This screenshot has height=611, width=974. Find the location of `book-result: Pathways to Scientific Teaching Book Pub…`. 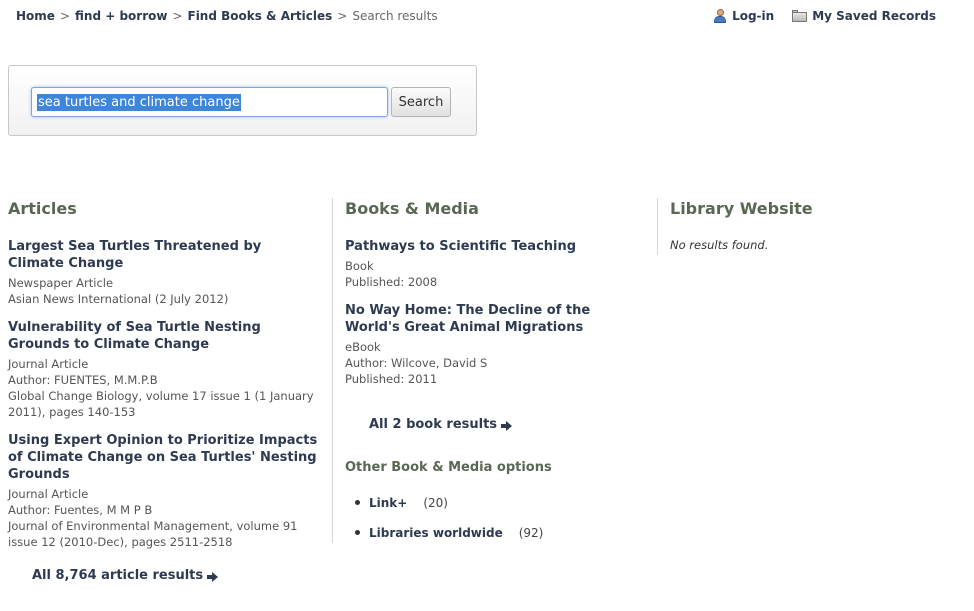

book-result: Pathways to Scientific Teaching Book Pub… is located at coordinates (490, 264).